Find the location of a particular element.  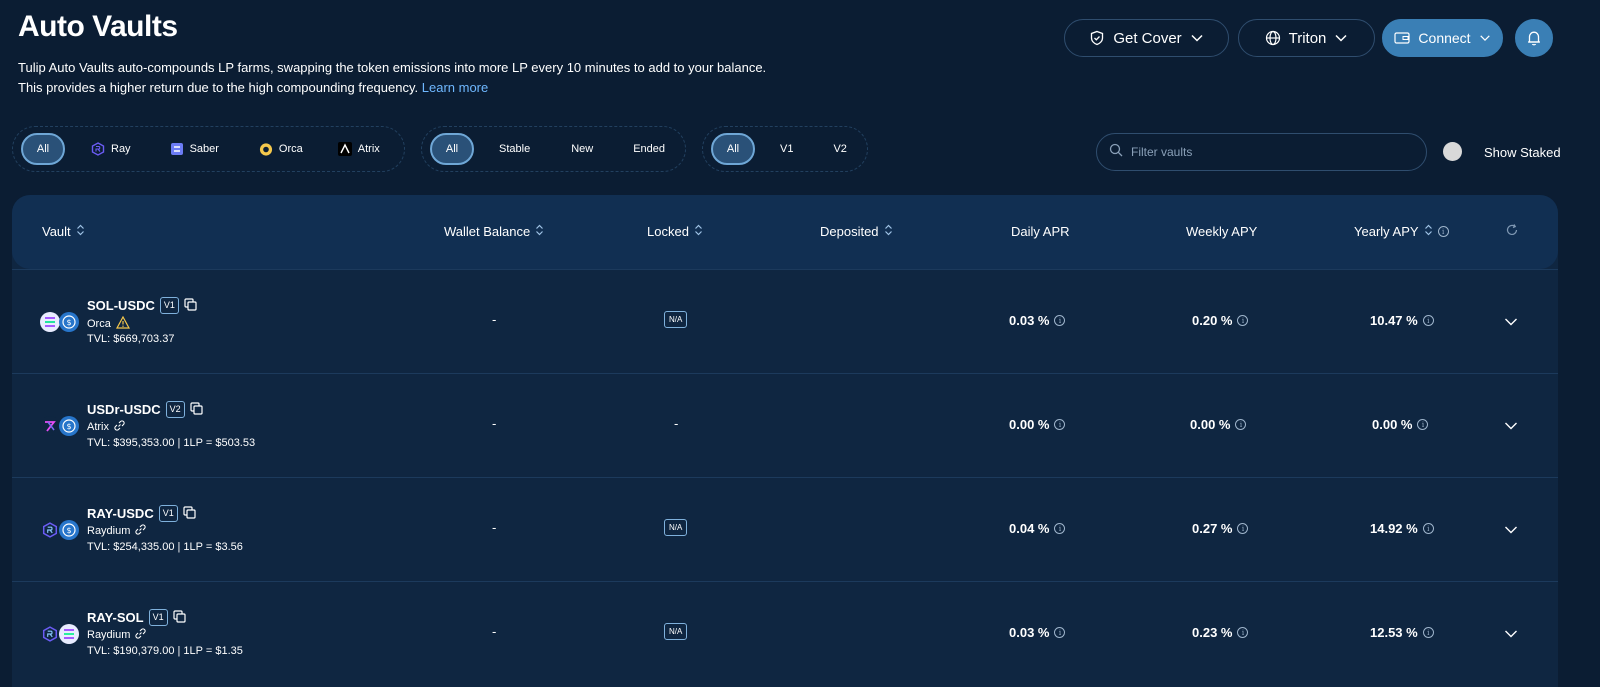

column-label: Vault is located at coordinates (56, 231).